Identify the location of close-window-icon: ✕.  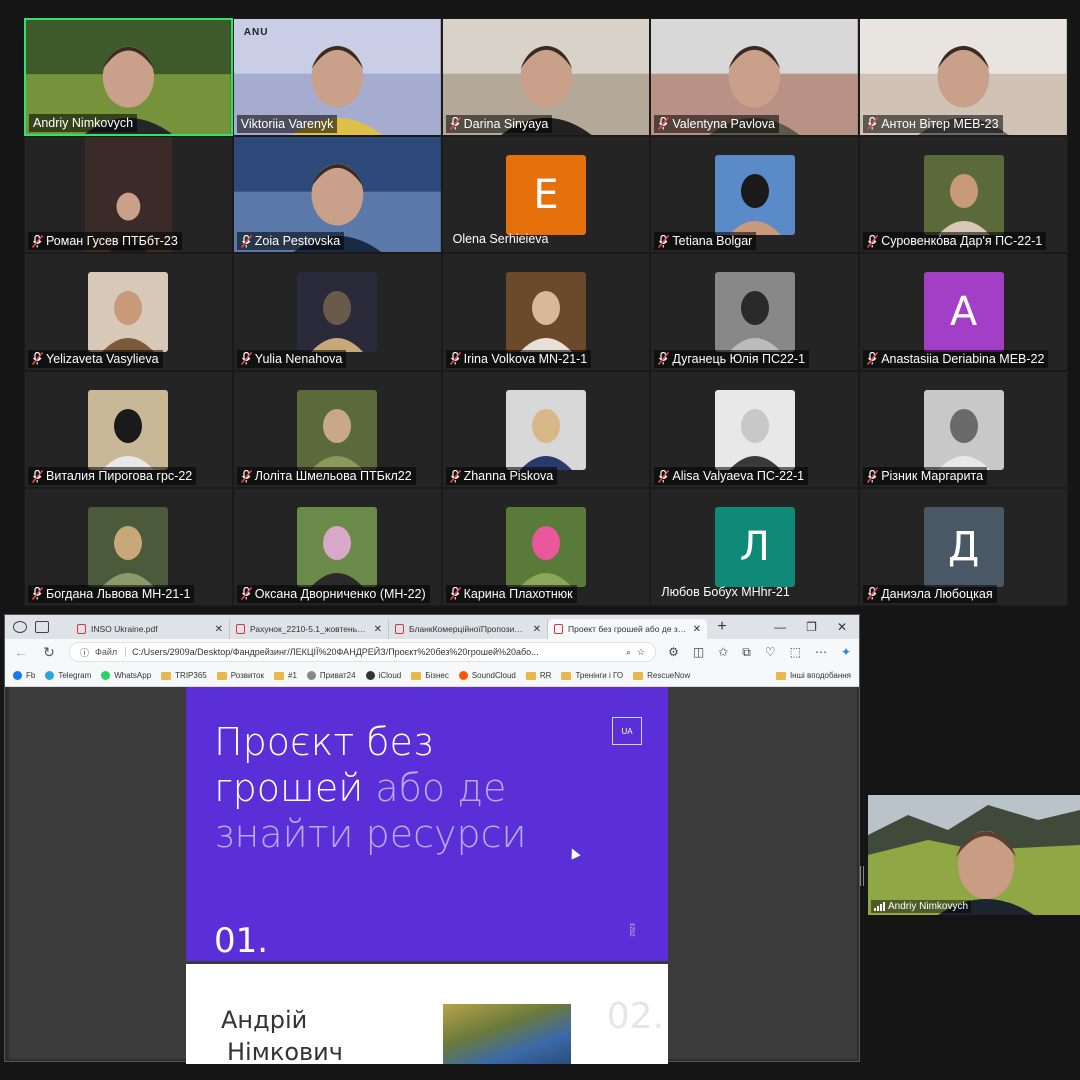
(842, 627).